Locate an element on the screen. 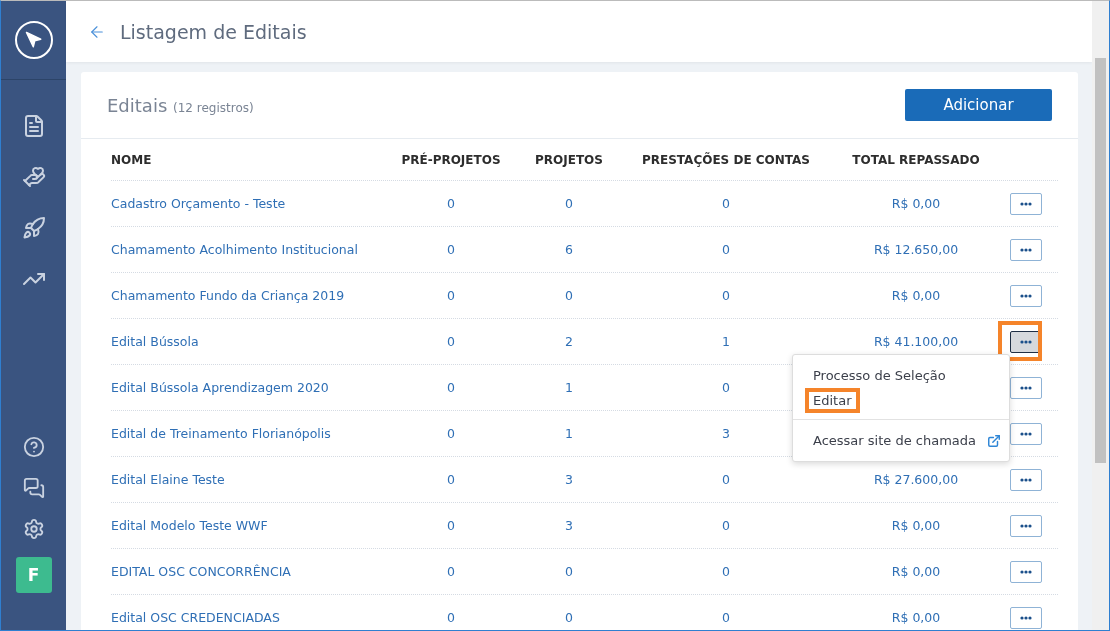 The image size is (1110, 631). card-title: Editais (12 registros) is located at coordinates (180, 105).